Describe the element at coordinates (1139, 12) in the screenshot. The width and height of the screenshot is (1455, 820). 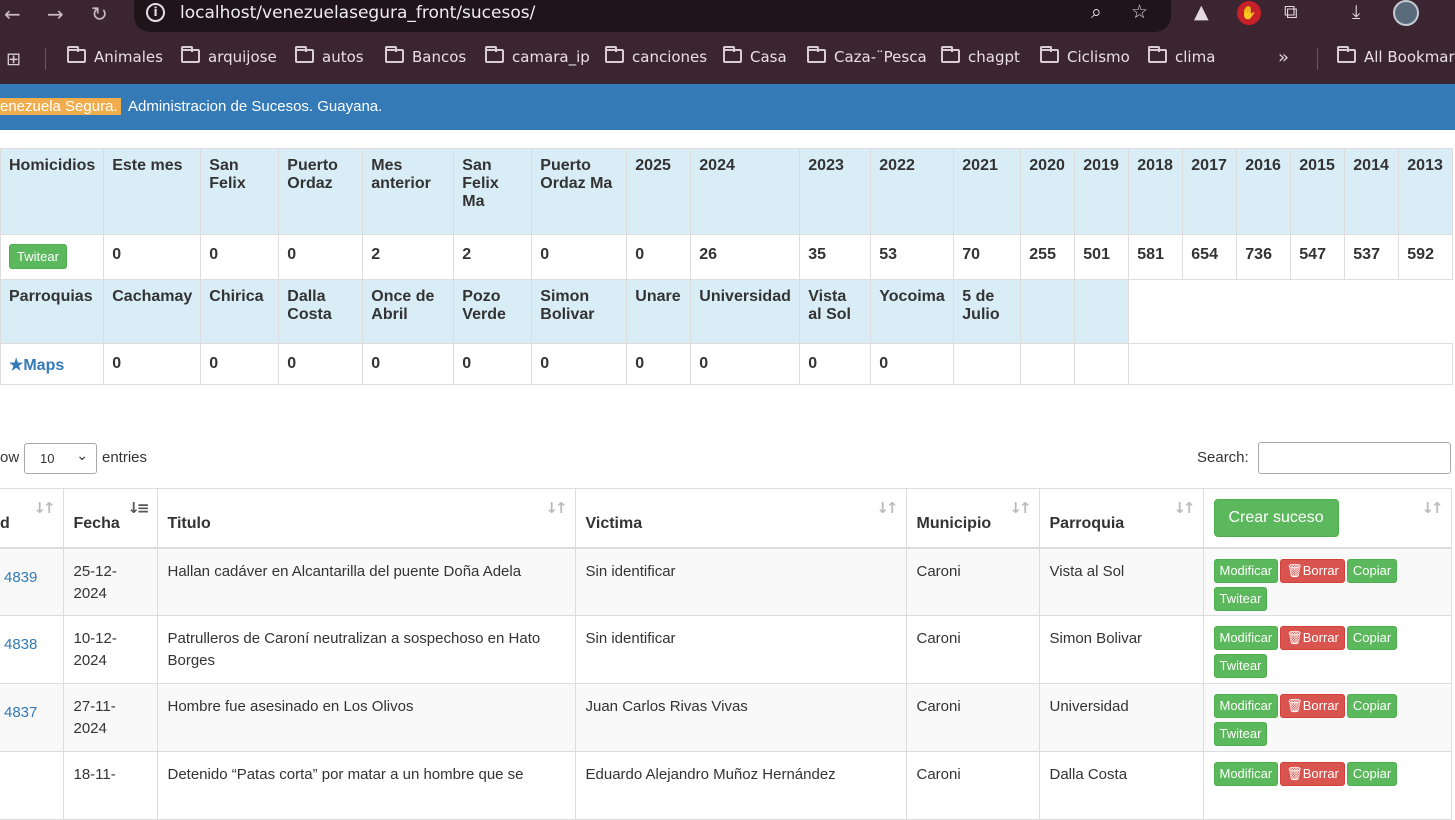
I see `star-icon: ☆` at that location.